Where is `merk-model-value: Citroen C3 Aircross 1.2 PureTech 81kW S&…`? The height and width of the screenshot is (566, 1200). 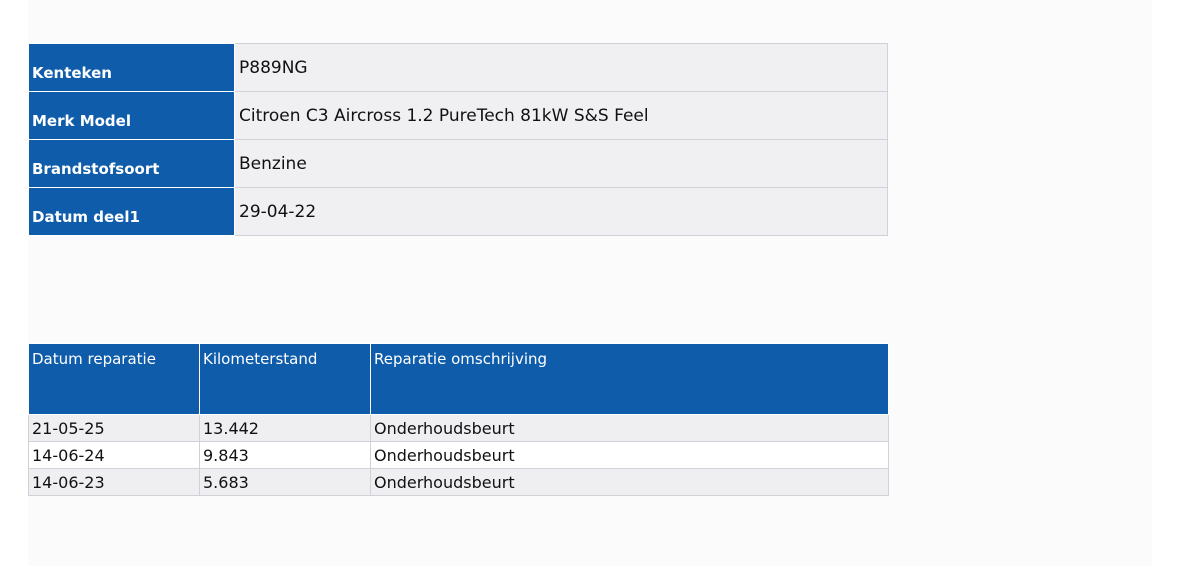 merk-model-value: Citroen C3 Aircross 1.2 PureTech 81kW S&… is located at coordinates (561, 115).